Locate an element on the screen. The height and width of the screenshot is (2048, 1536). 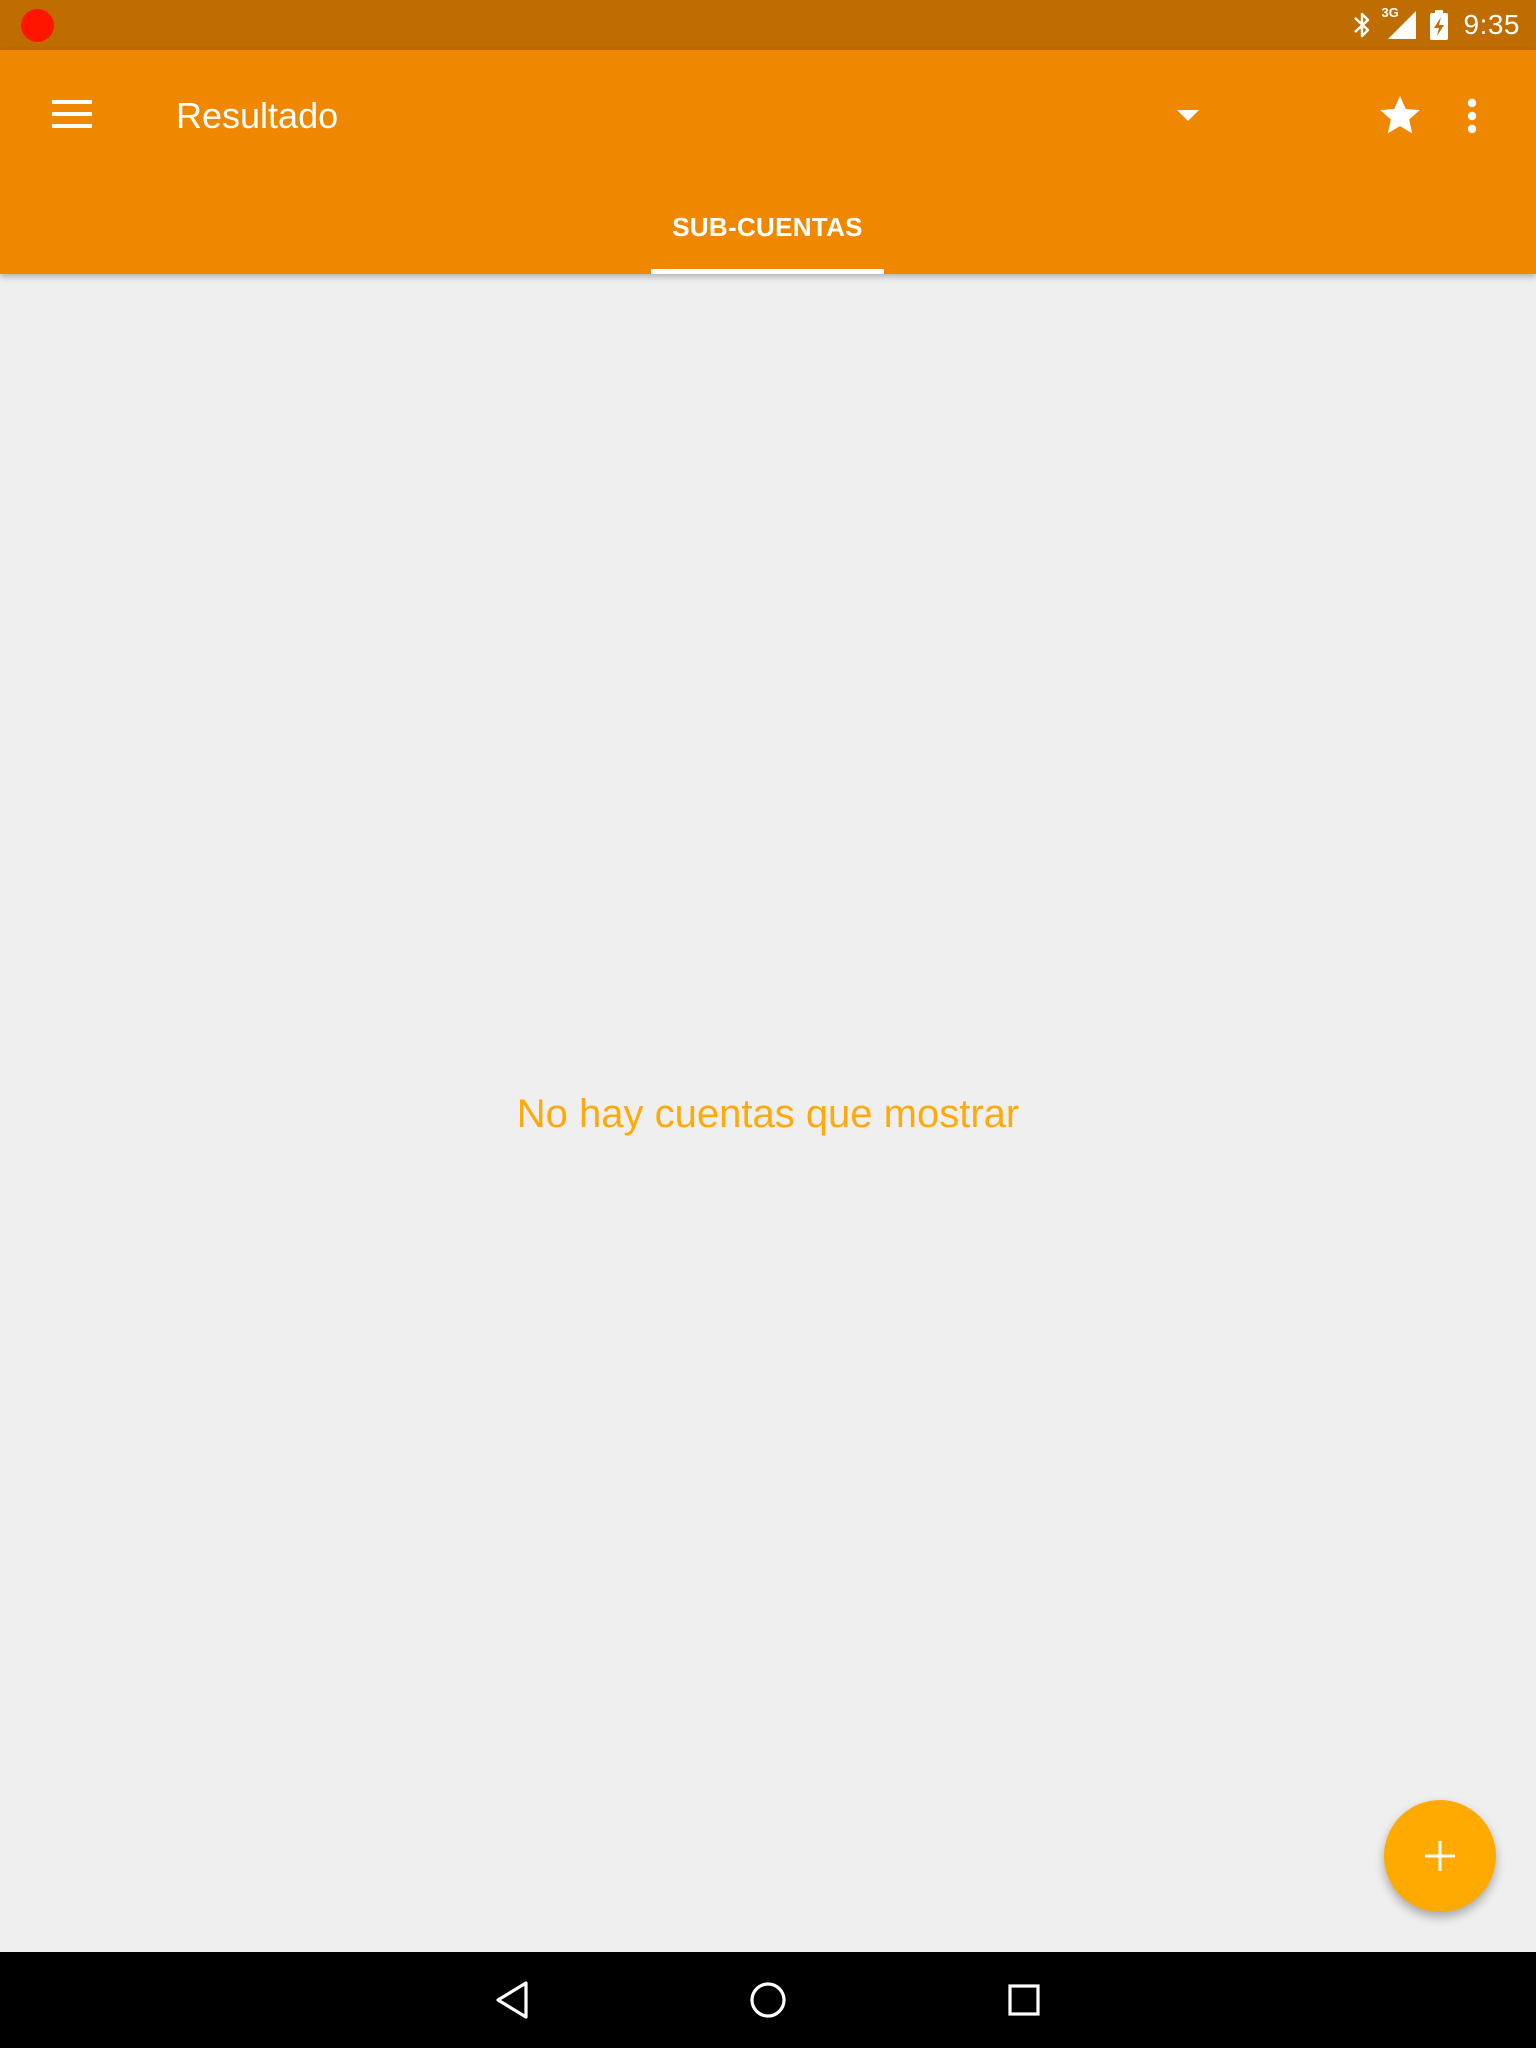
title-dropdown-button is located at coordinates (1188, 116).